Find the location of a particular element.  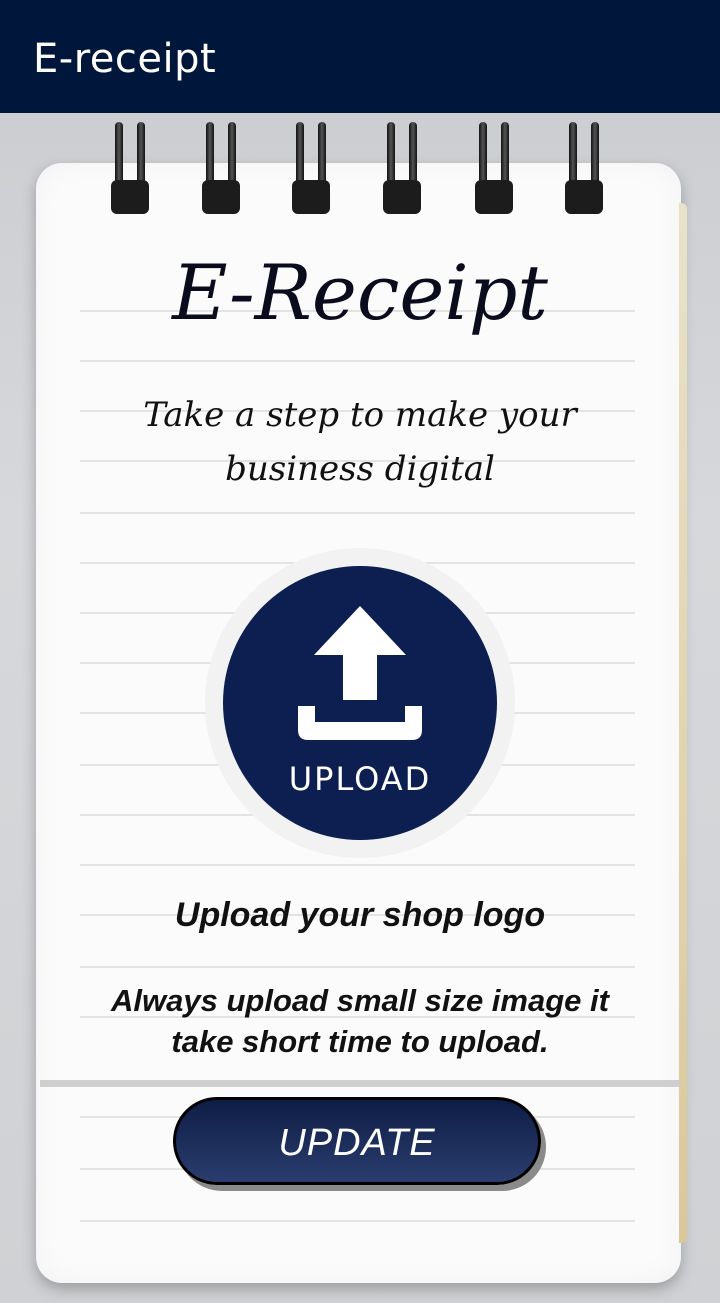

divider is located at coordinates (360, 1083).